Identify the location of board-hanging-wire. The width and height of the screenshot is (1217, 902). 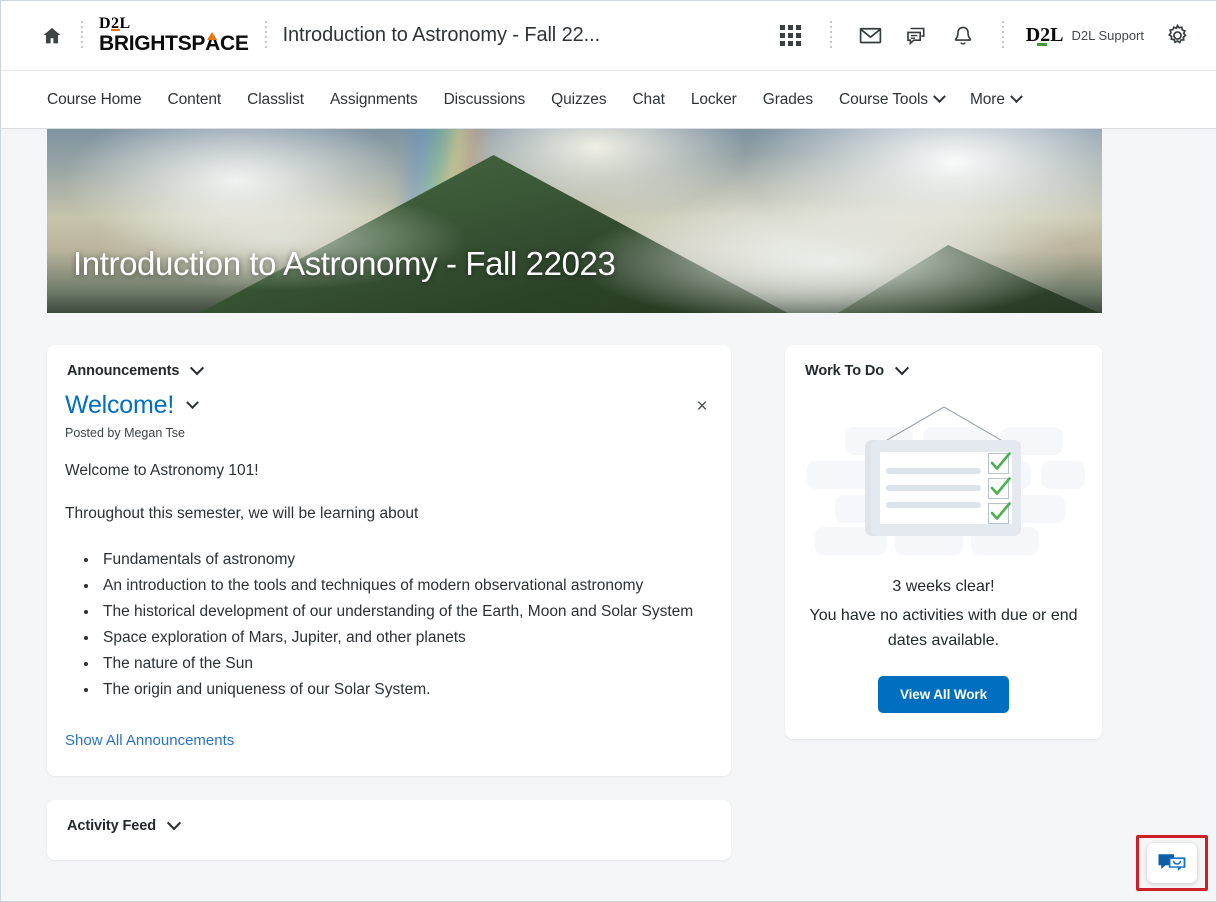
(943, 425).